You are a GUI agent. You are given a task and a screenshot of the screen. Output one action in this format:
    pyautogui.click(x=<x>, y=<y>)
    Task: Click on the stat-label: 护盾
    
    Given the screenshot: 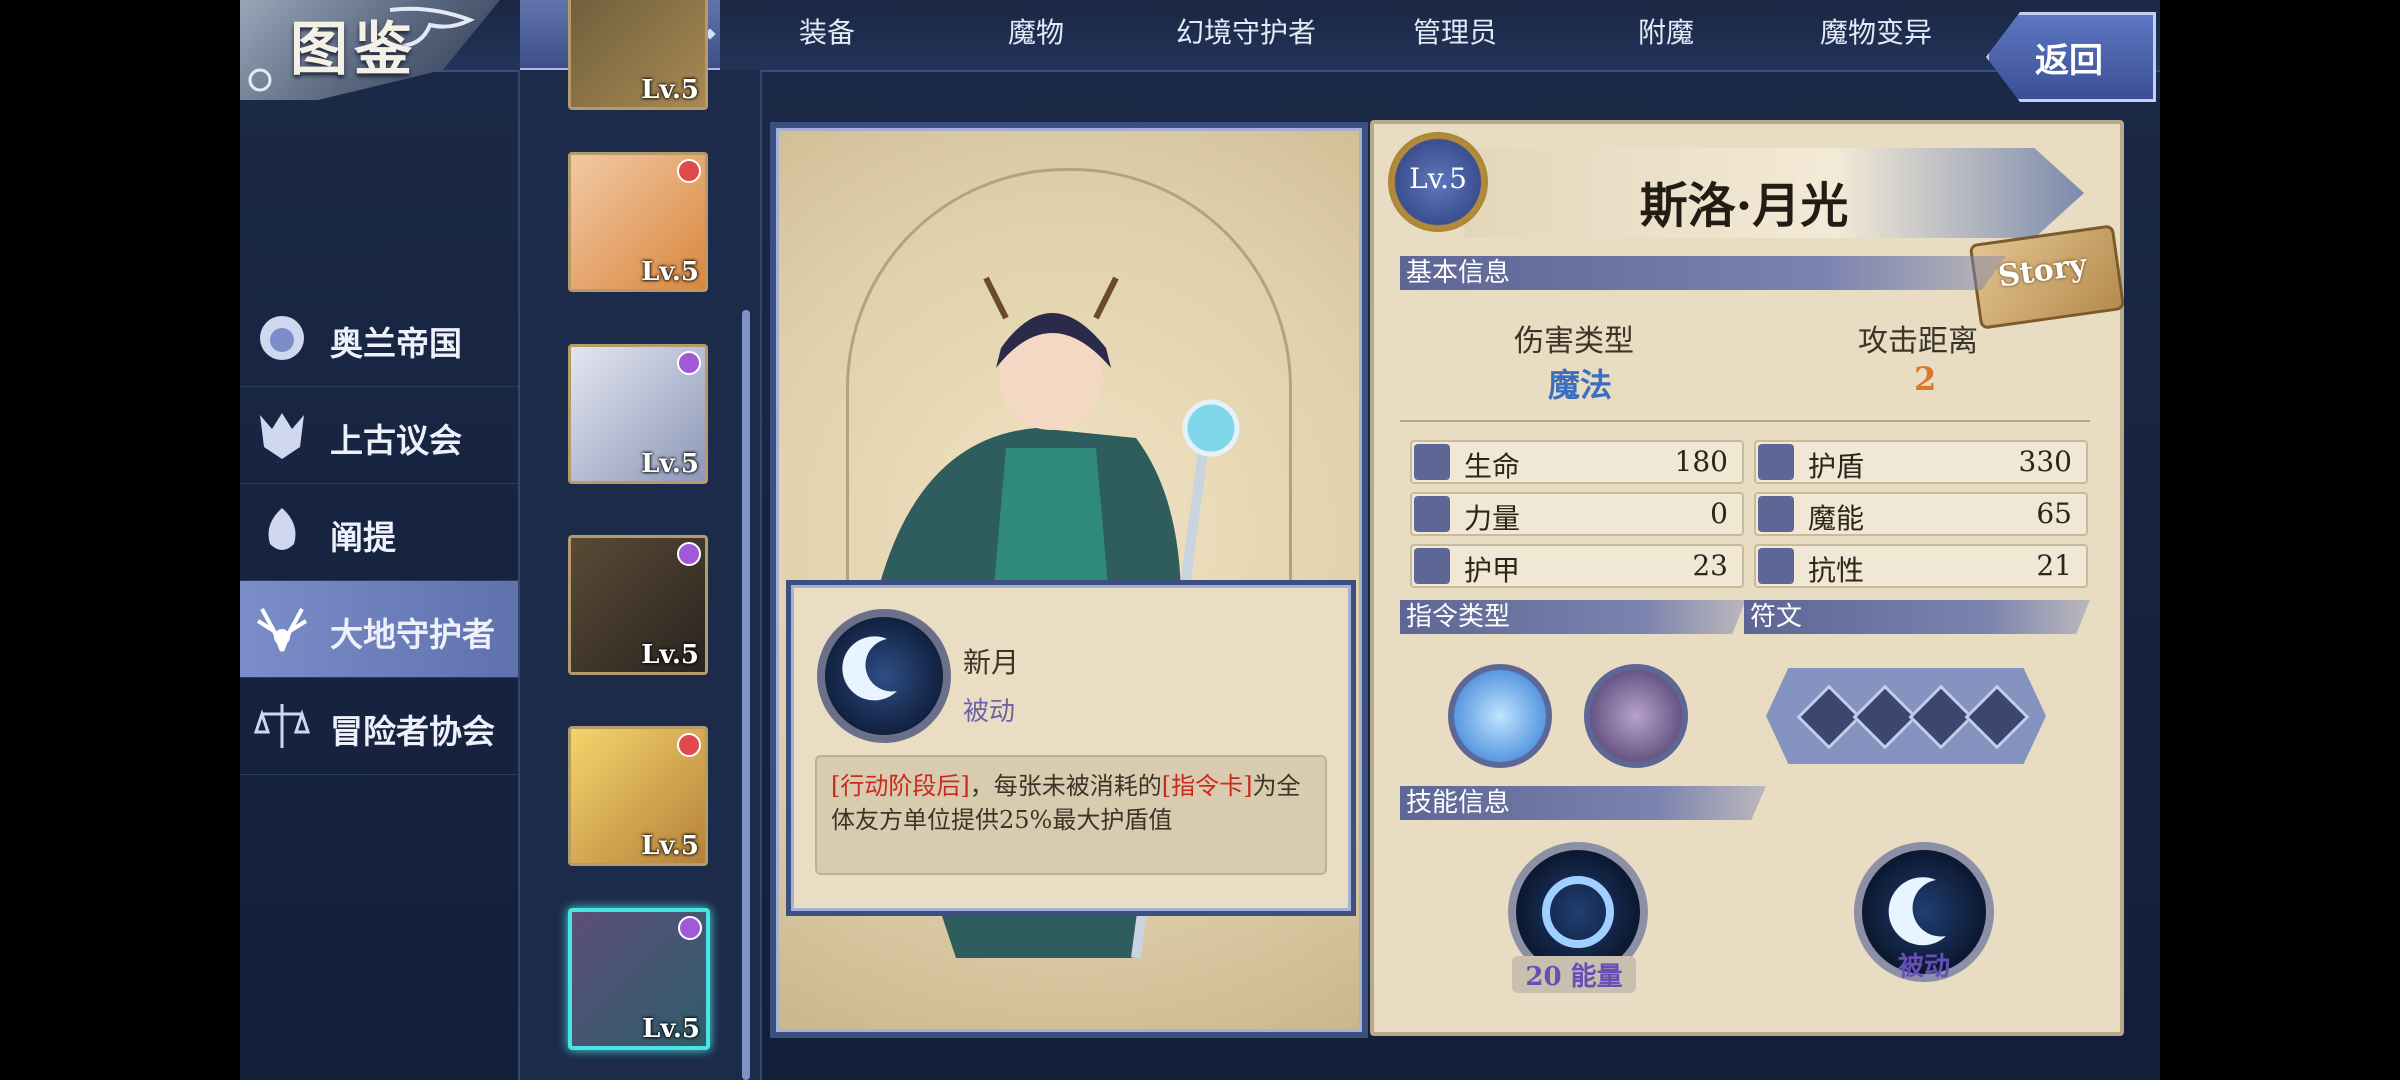 What is the action you would take?
    pyautogui.click(x=1836, y=466)
    